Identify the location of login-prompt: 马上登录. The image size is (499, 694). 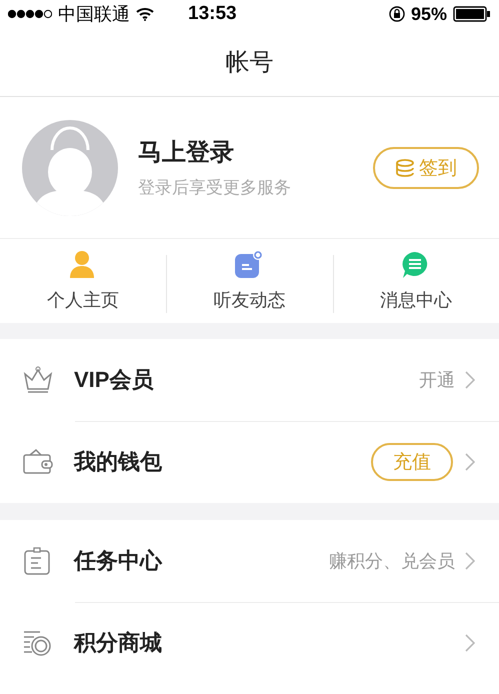
(255, 152).